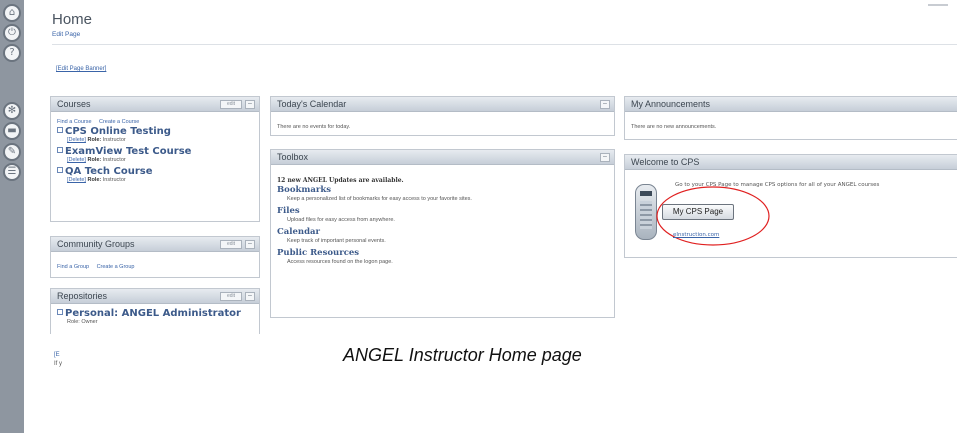 This screenshot has width=957, height=433. I want to click on create-course-link: Create a Course, so click(119, 122).